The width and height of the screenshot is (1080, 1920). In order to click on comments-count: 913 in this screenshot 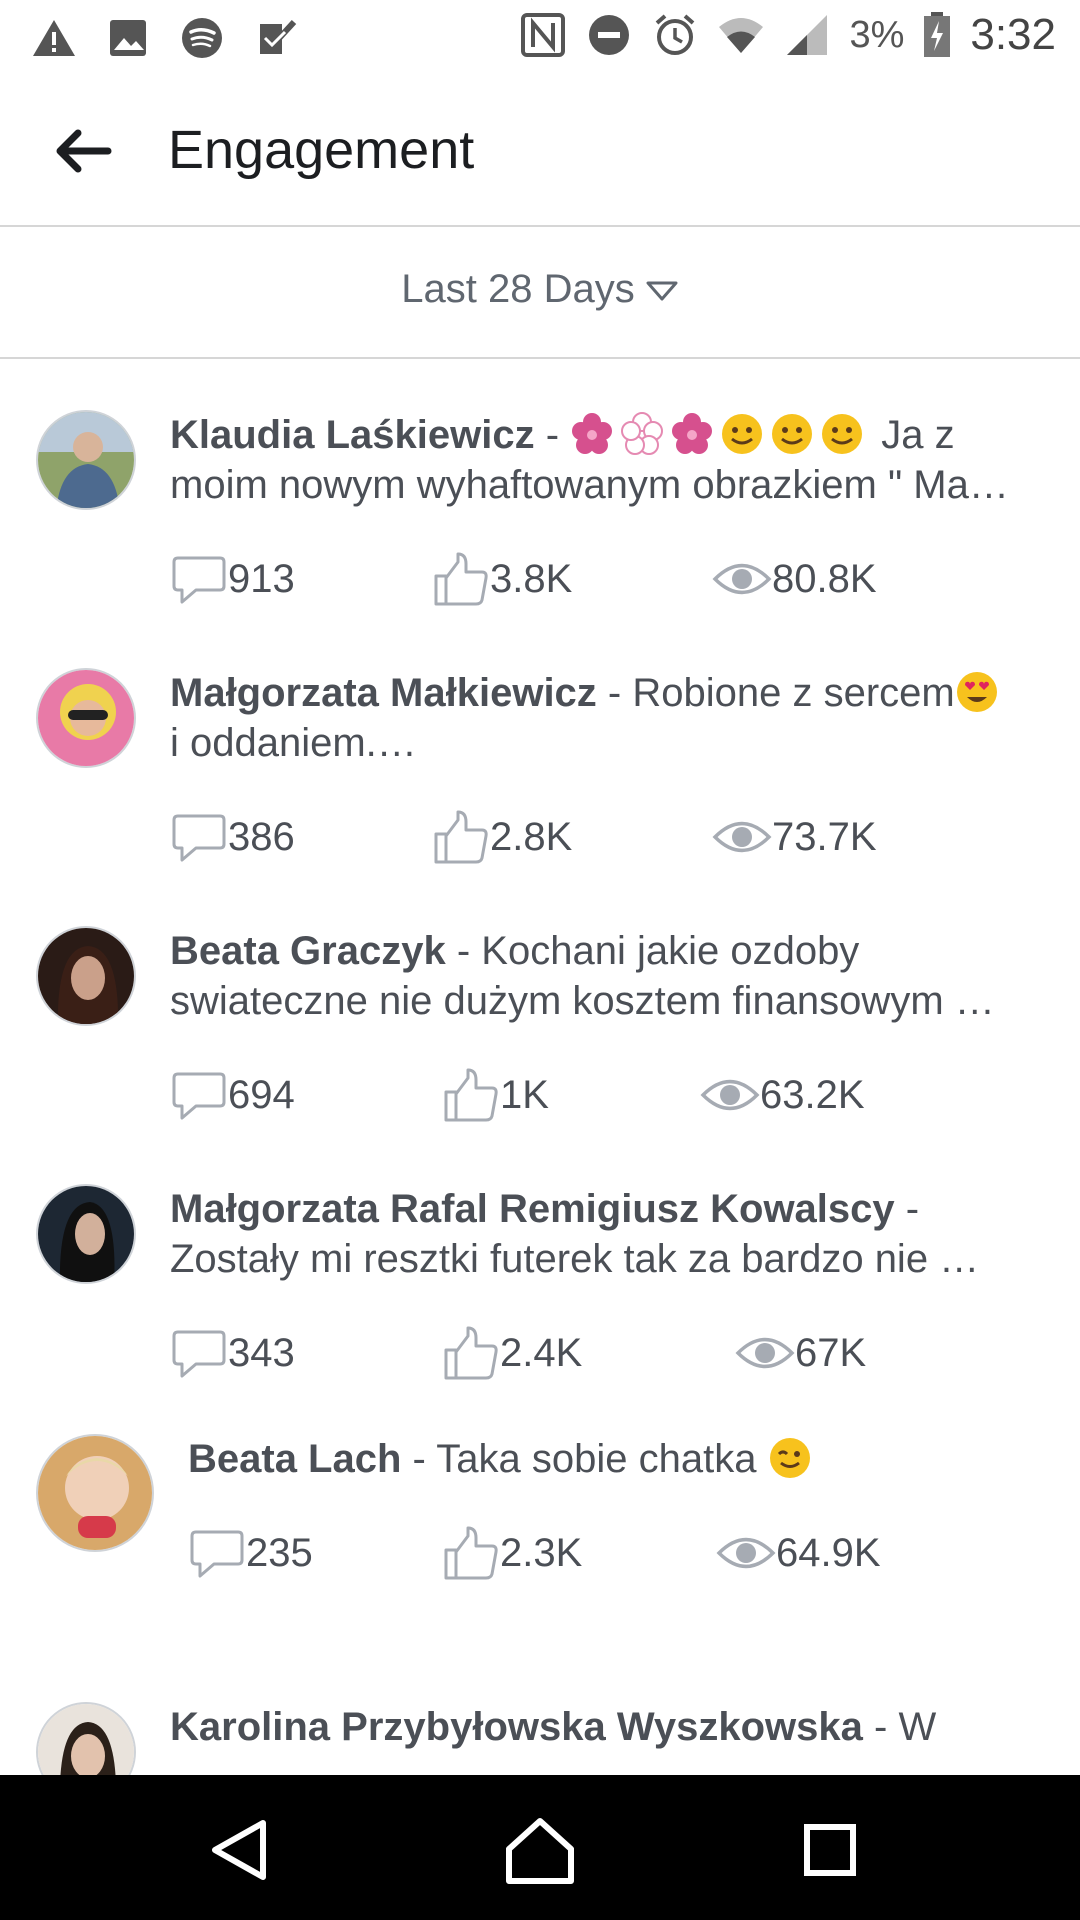, I will do `click(261, 578)`.